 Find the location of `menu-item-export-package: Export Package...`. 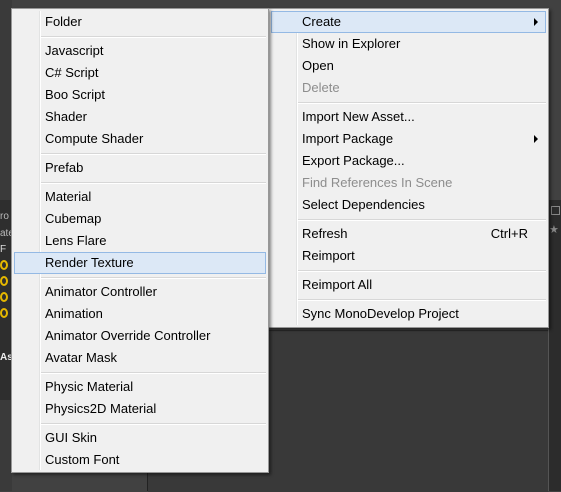

menu-item-export-package: Export Package... is located at coordinates (408, 161).